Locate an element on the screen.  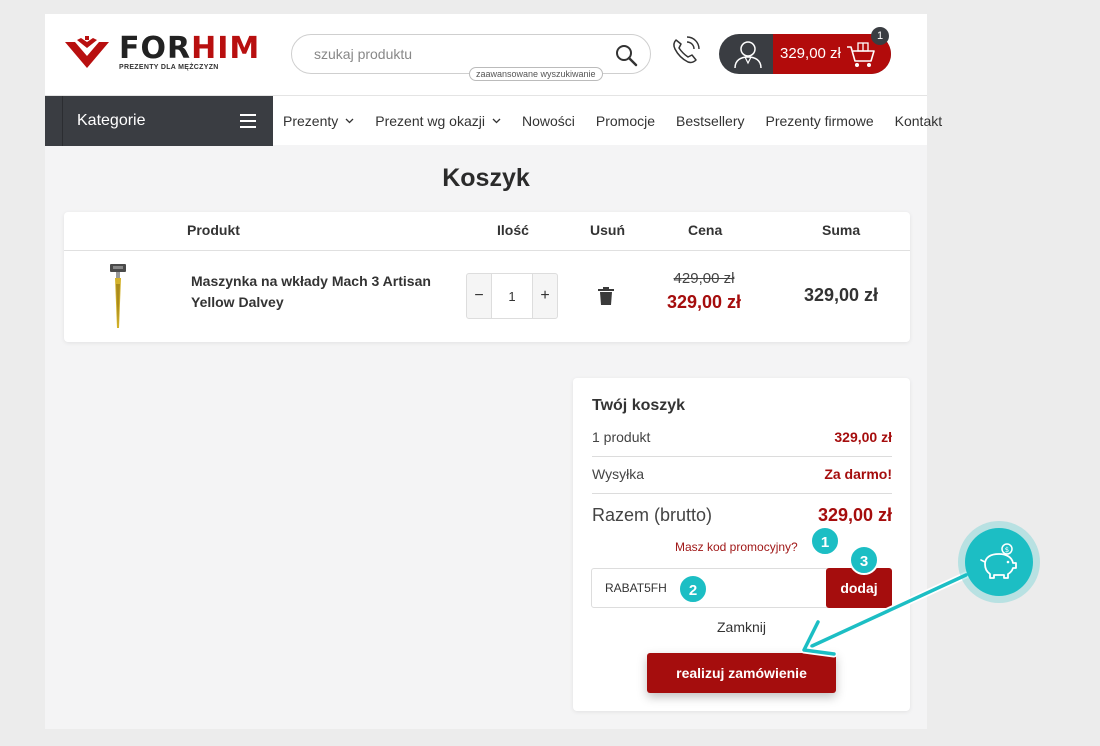
close-promo-link: Zamknij is located at coordinates (741, 627).